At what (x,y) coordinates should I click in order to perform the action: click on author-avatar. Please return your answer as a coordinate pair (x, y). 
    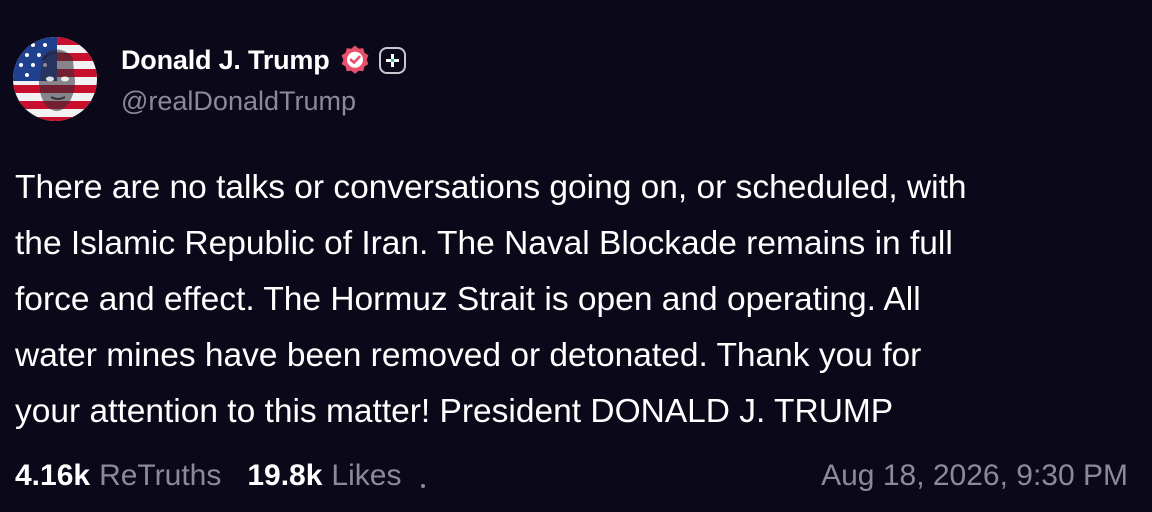
    Looking at the image, I should click on (55, 79).